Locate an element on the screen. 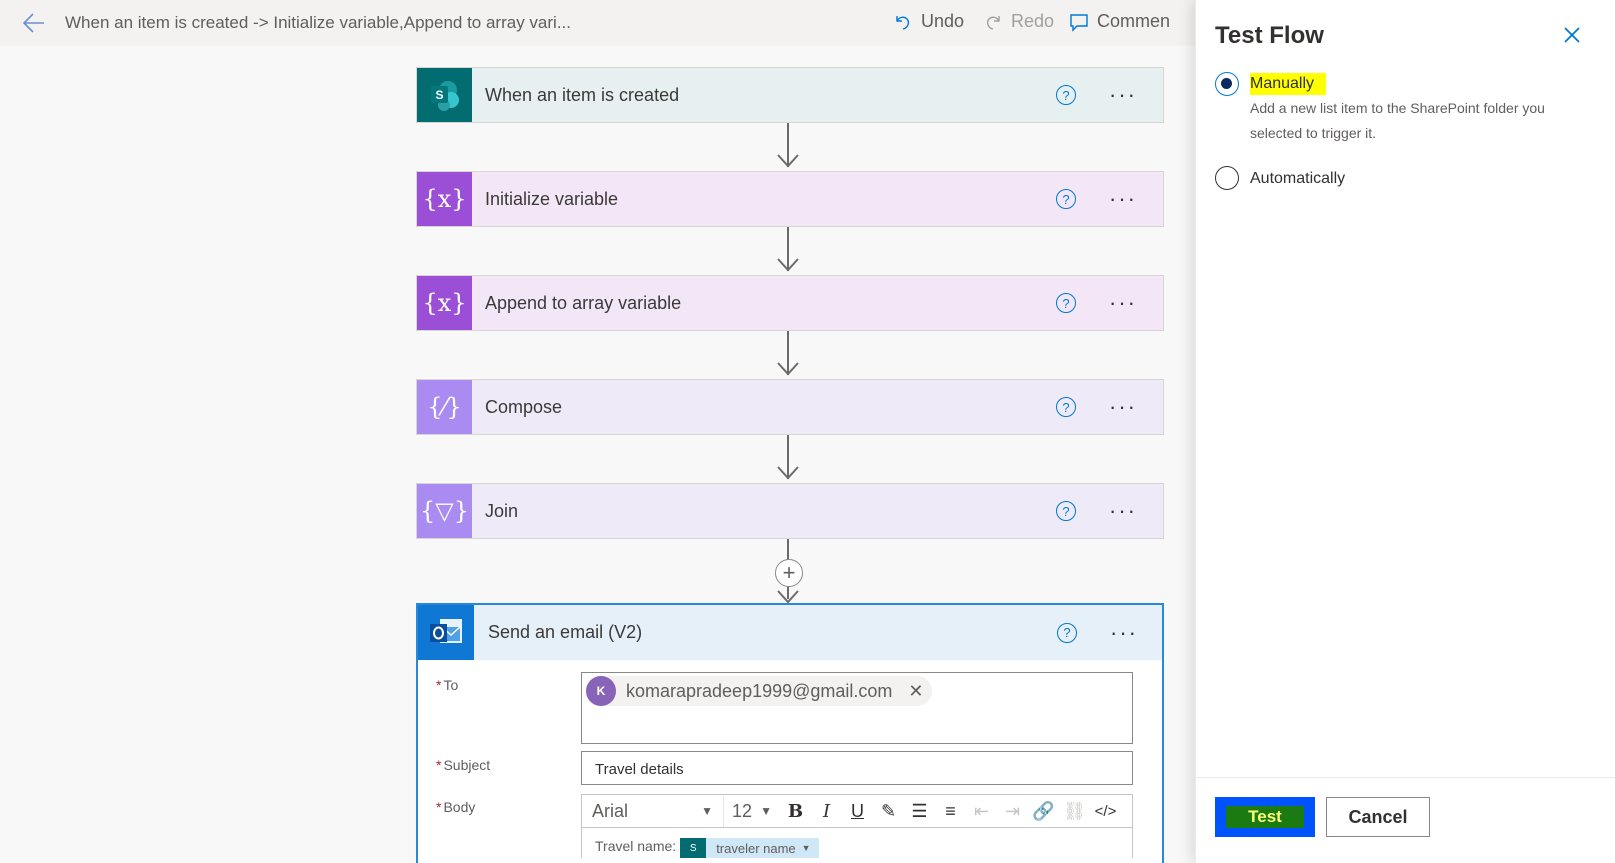 This screenshot has height=863, width=1615. step-card-append-to-array: {x} Append to array variable ? ··· is located at coordinates (790, 303).